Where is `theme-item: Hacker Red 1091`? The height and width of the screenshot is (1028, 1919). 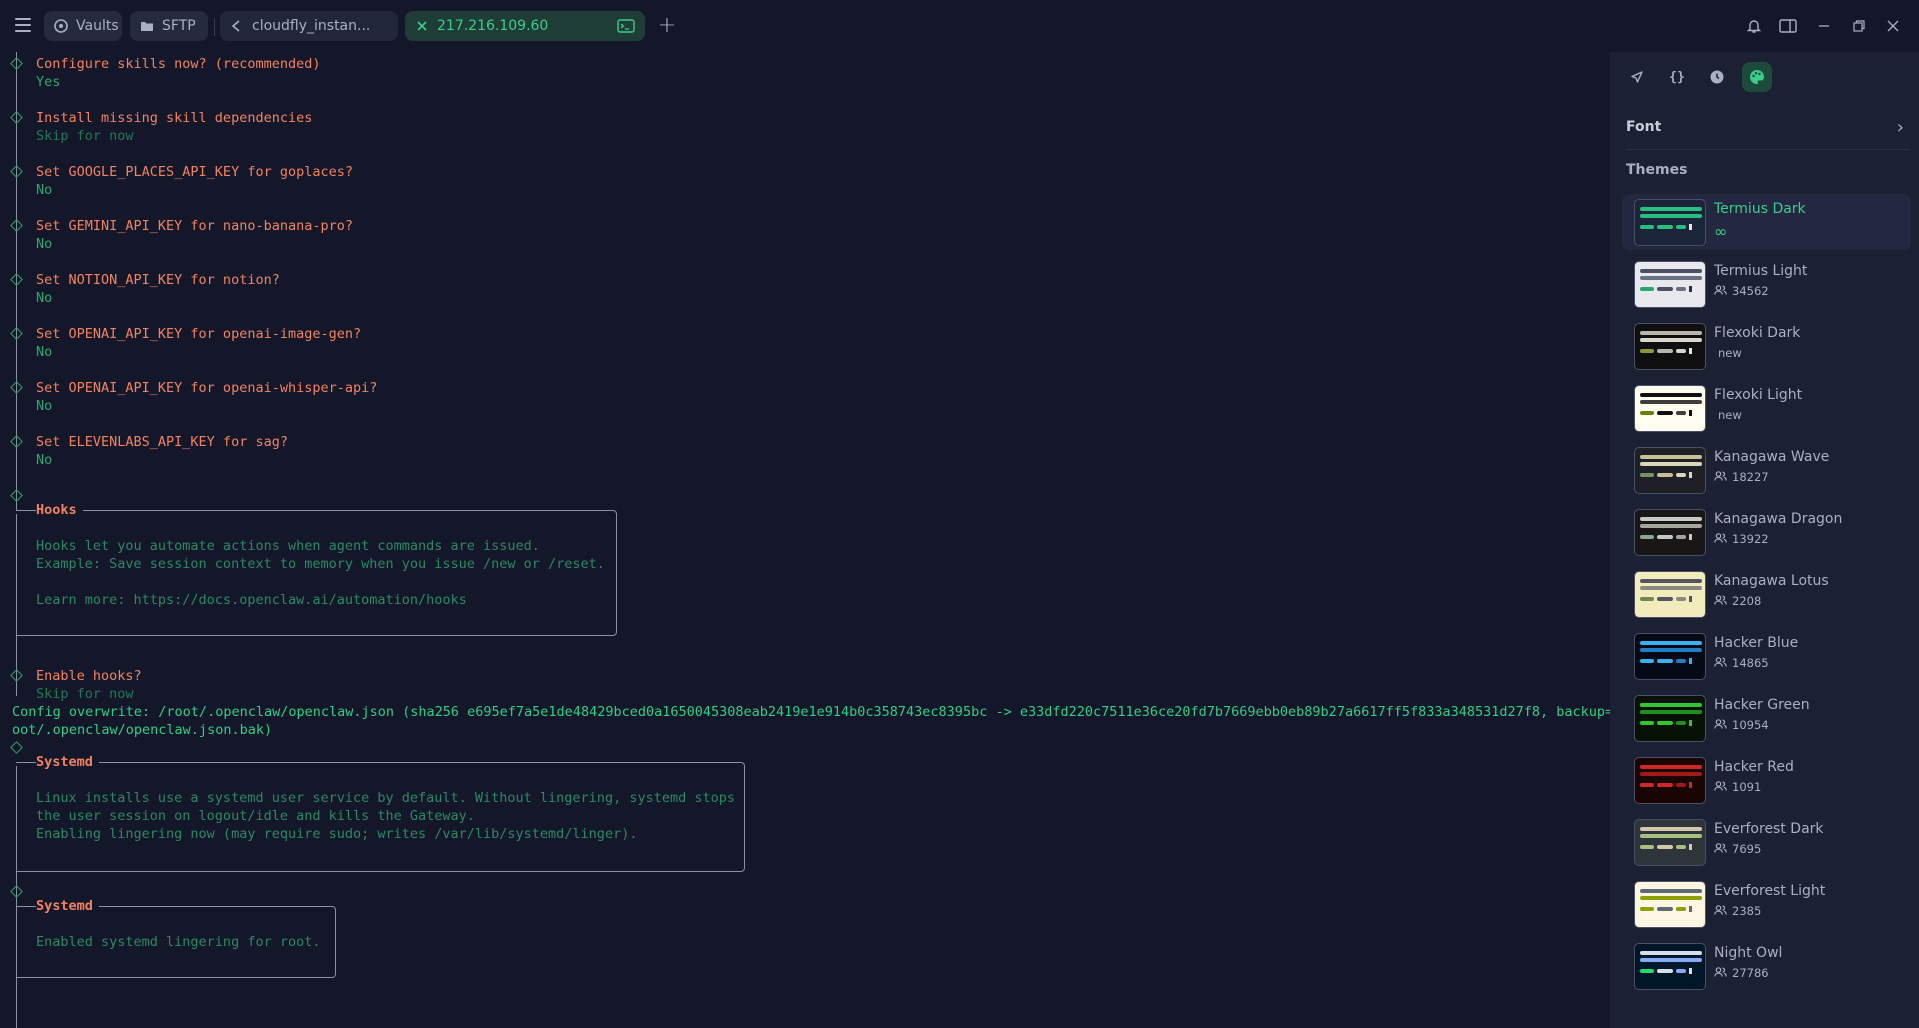
theme-item: Hacker Red 1091 is located at coordinates (1766, 780).